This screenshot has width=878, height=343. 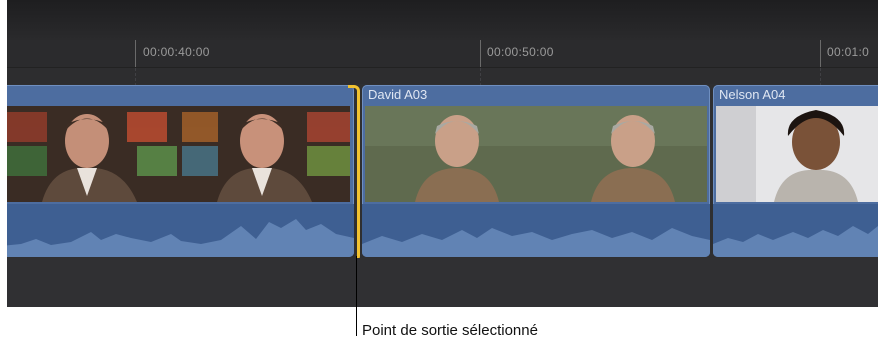 What do you see at coordinates (356, 296) in the screenshot?
I see `callout-line` at bounding box center [356, 296].